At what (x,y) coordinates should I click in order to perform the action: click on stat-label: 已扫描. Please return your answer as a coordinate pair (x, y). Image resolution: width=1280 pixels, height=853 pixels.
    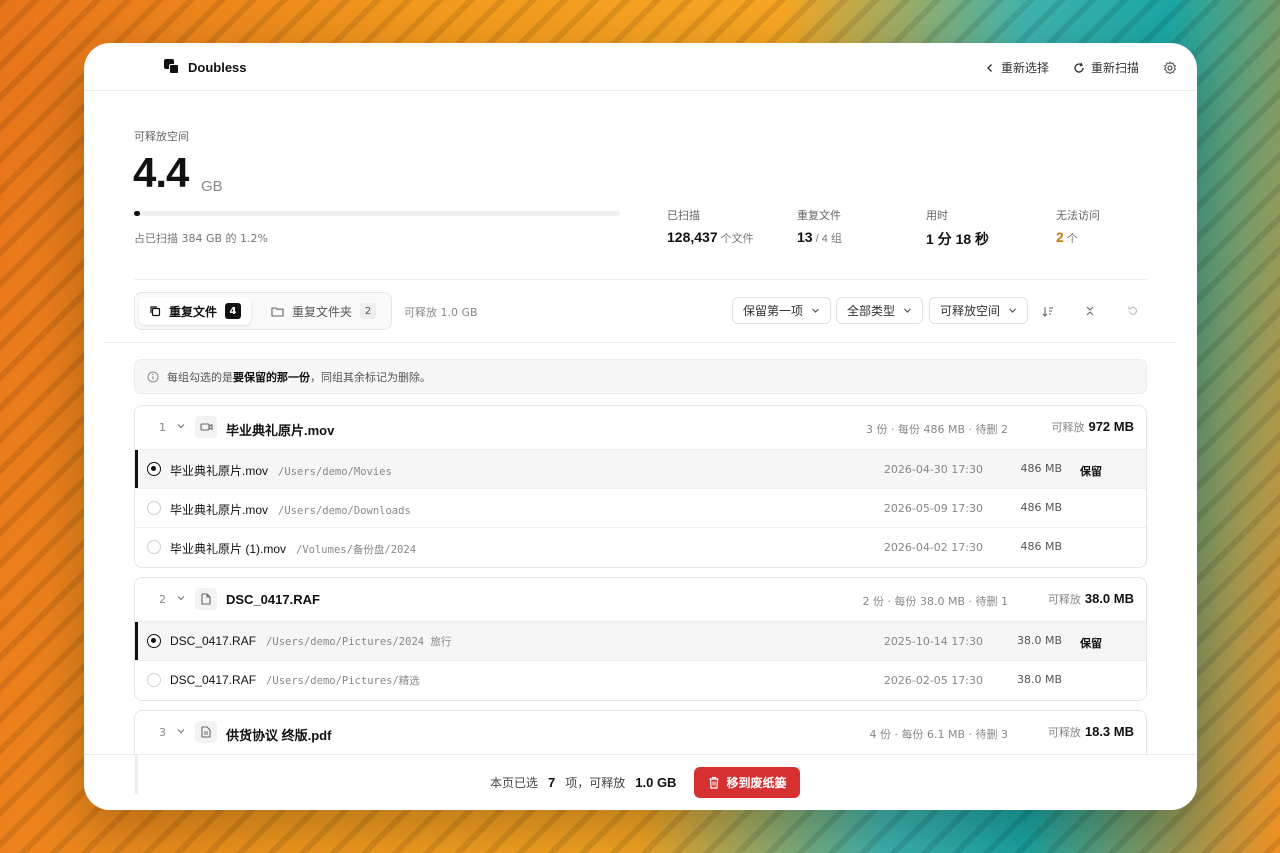
    Looking at the image, I should click on (683, 215).